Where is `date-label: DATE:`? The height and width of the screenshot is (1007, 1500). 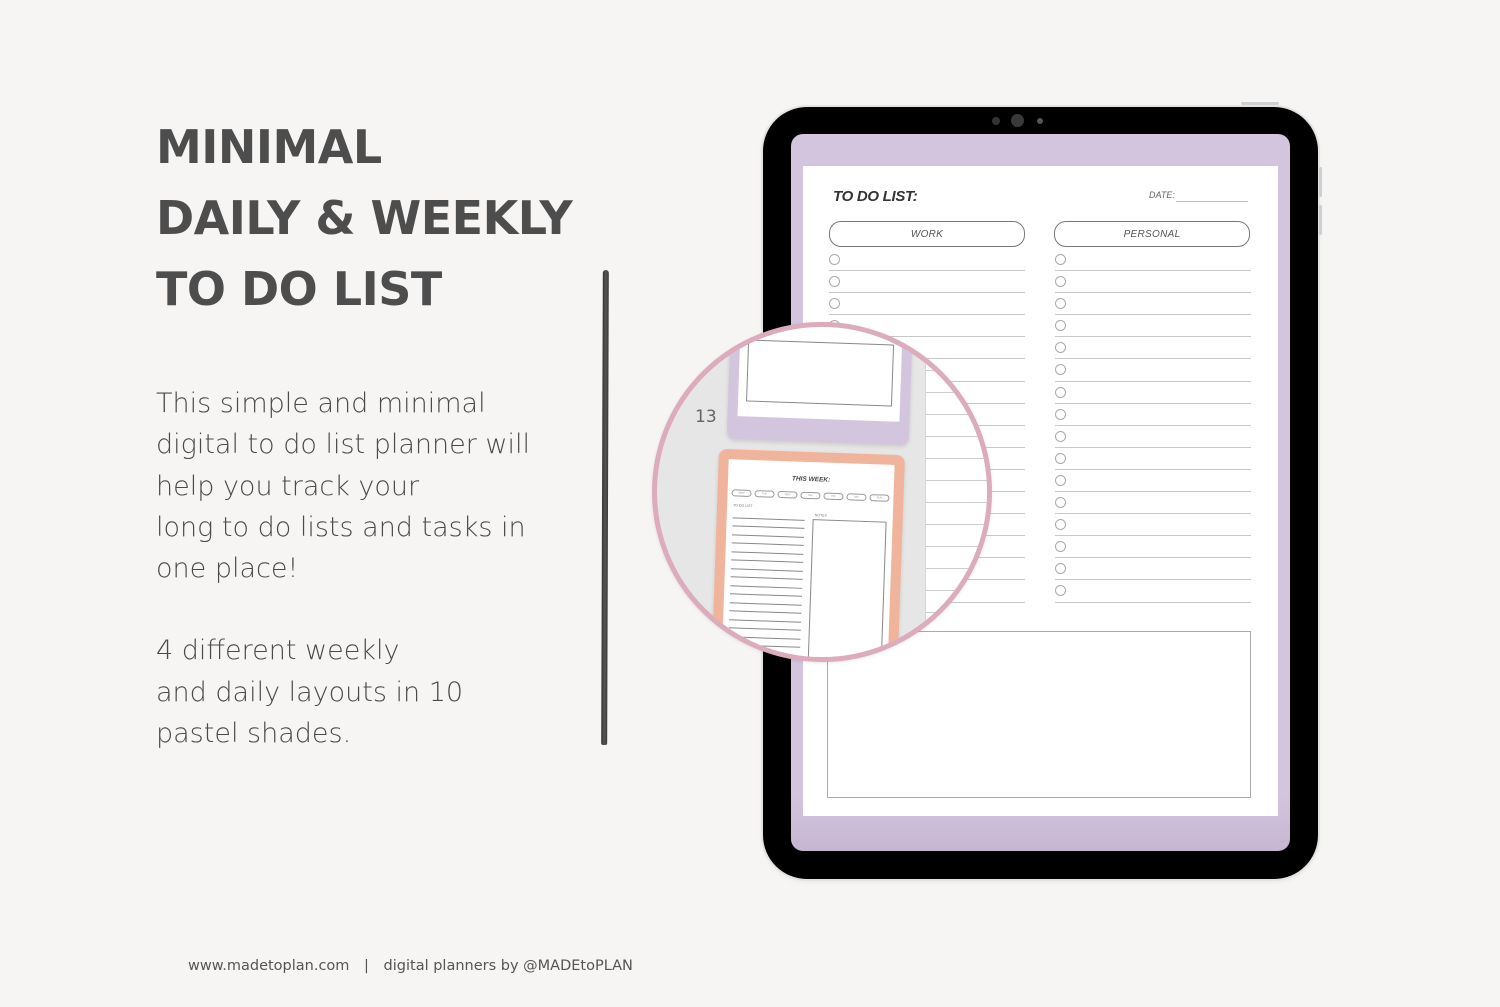
date-label: DATE: is located at coordinates (1162, 195).